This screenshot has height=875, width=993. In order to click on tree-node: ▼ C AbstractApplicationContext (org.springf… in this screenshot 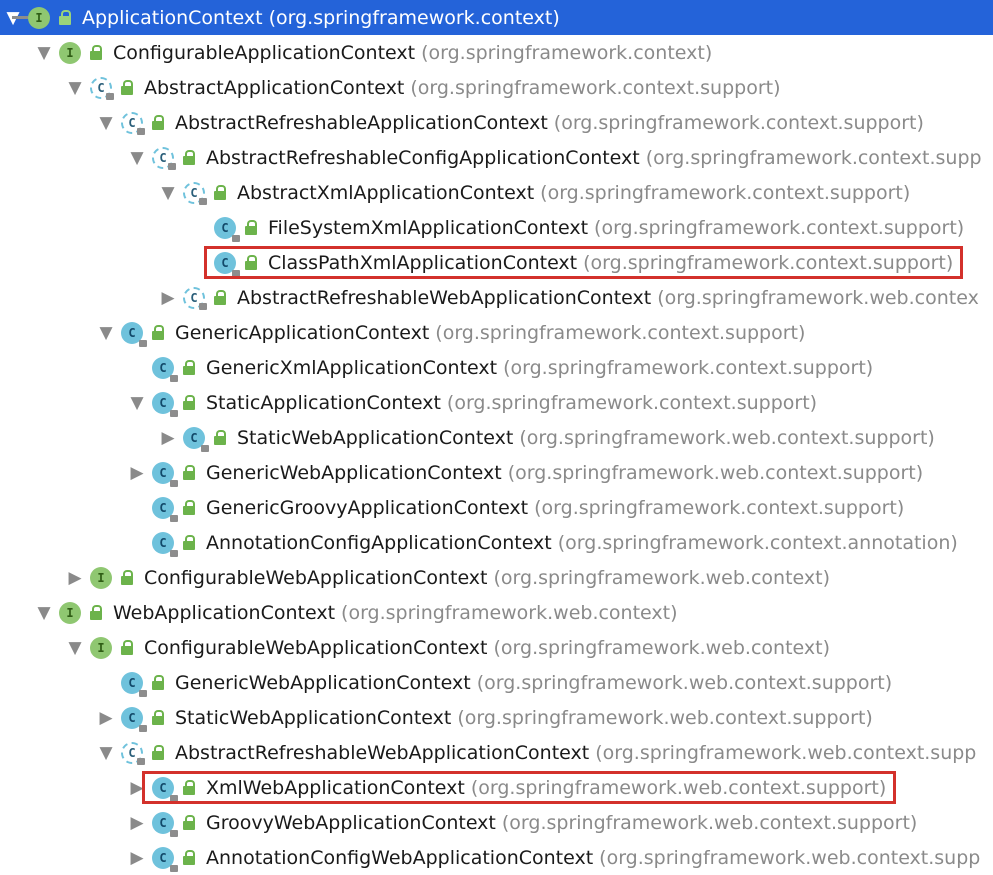, I will do `click(496, 87)`.